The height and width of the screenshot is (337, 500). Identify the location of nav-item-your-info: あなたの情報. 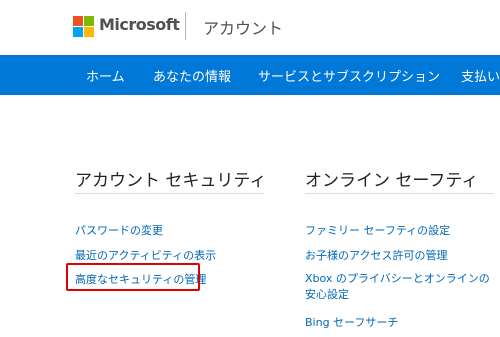
(192, 75).